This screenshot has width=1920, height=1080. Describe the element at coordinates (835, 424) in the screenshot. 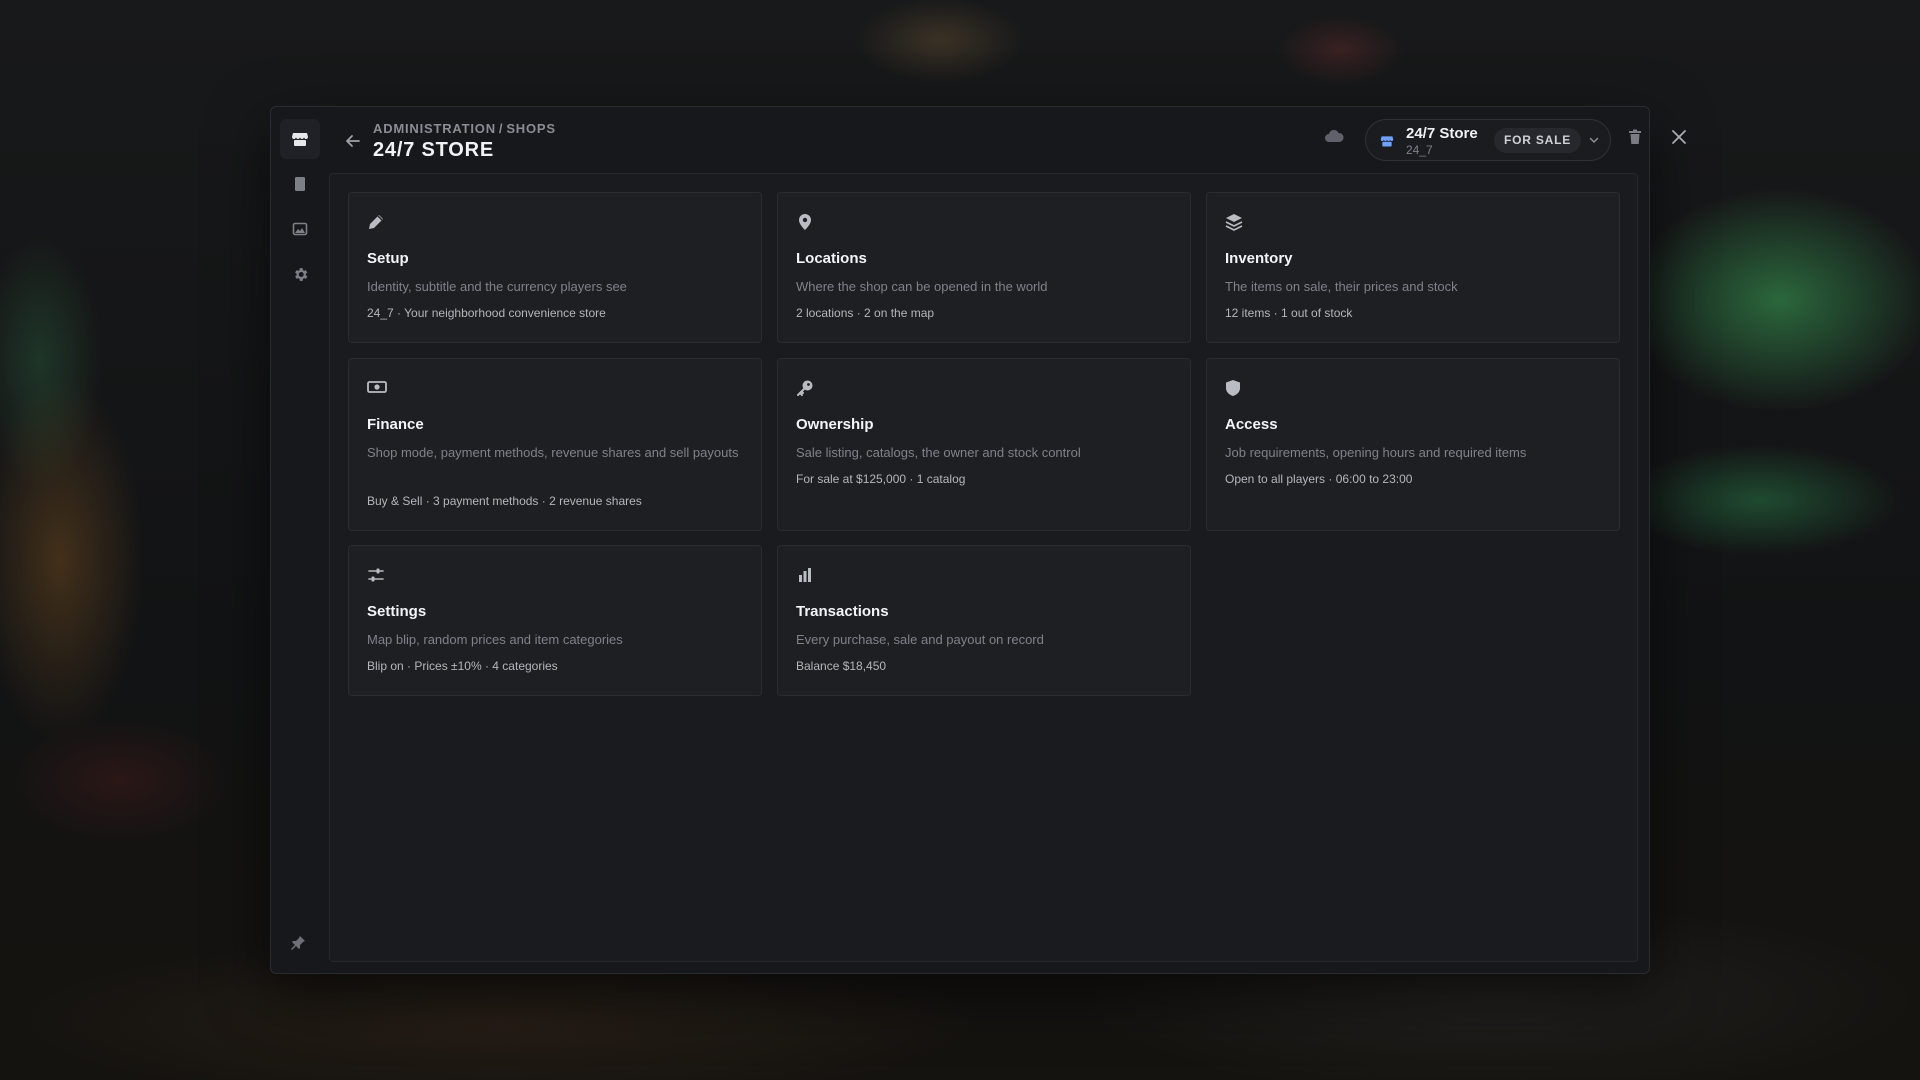

I see `card-title: Ownership` at that location.